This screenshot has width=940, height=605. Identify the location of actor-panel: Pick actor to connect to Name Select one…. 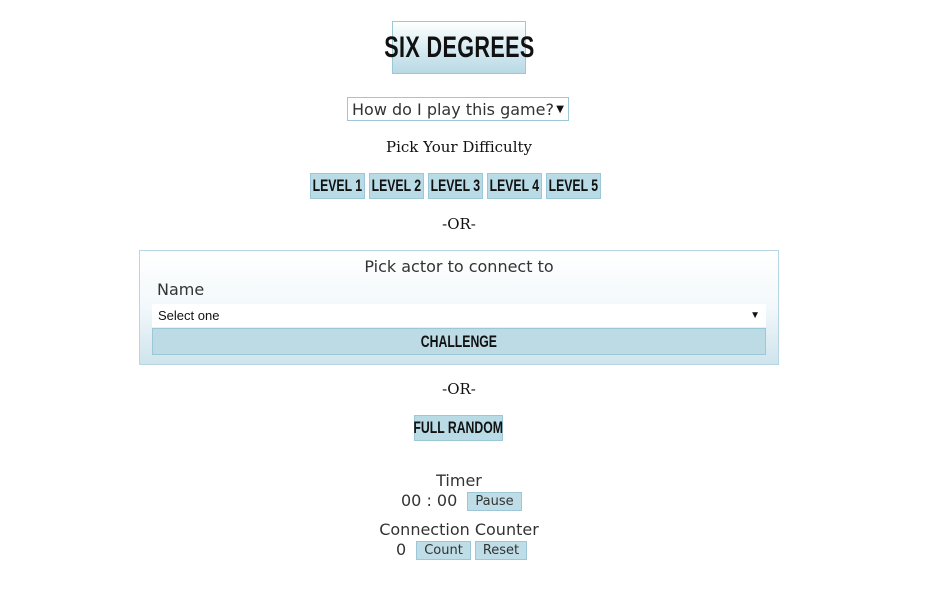
(459, 307).